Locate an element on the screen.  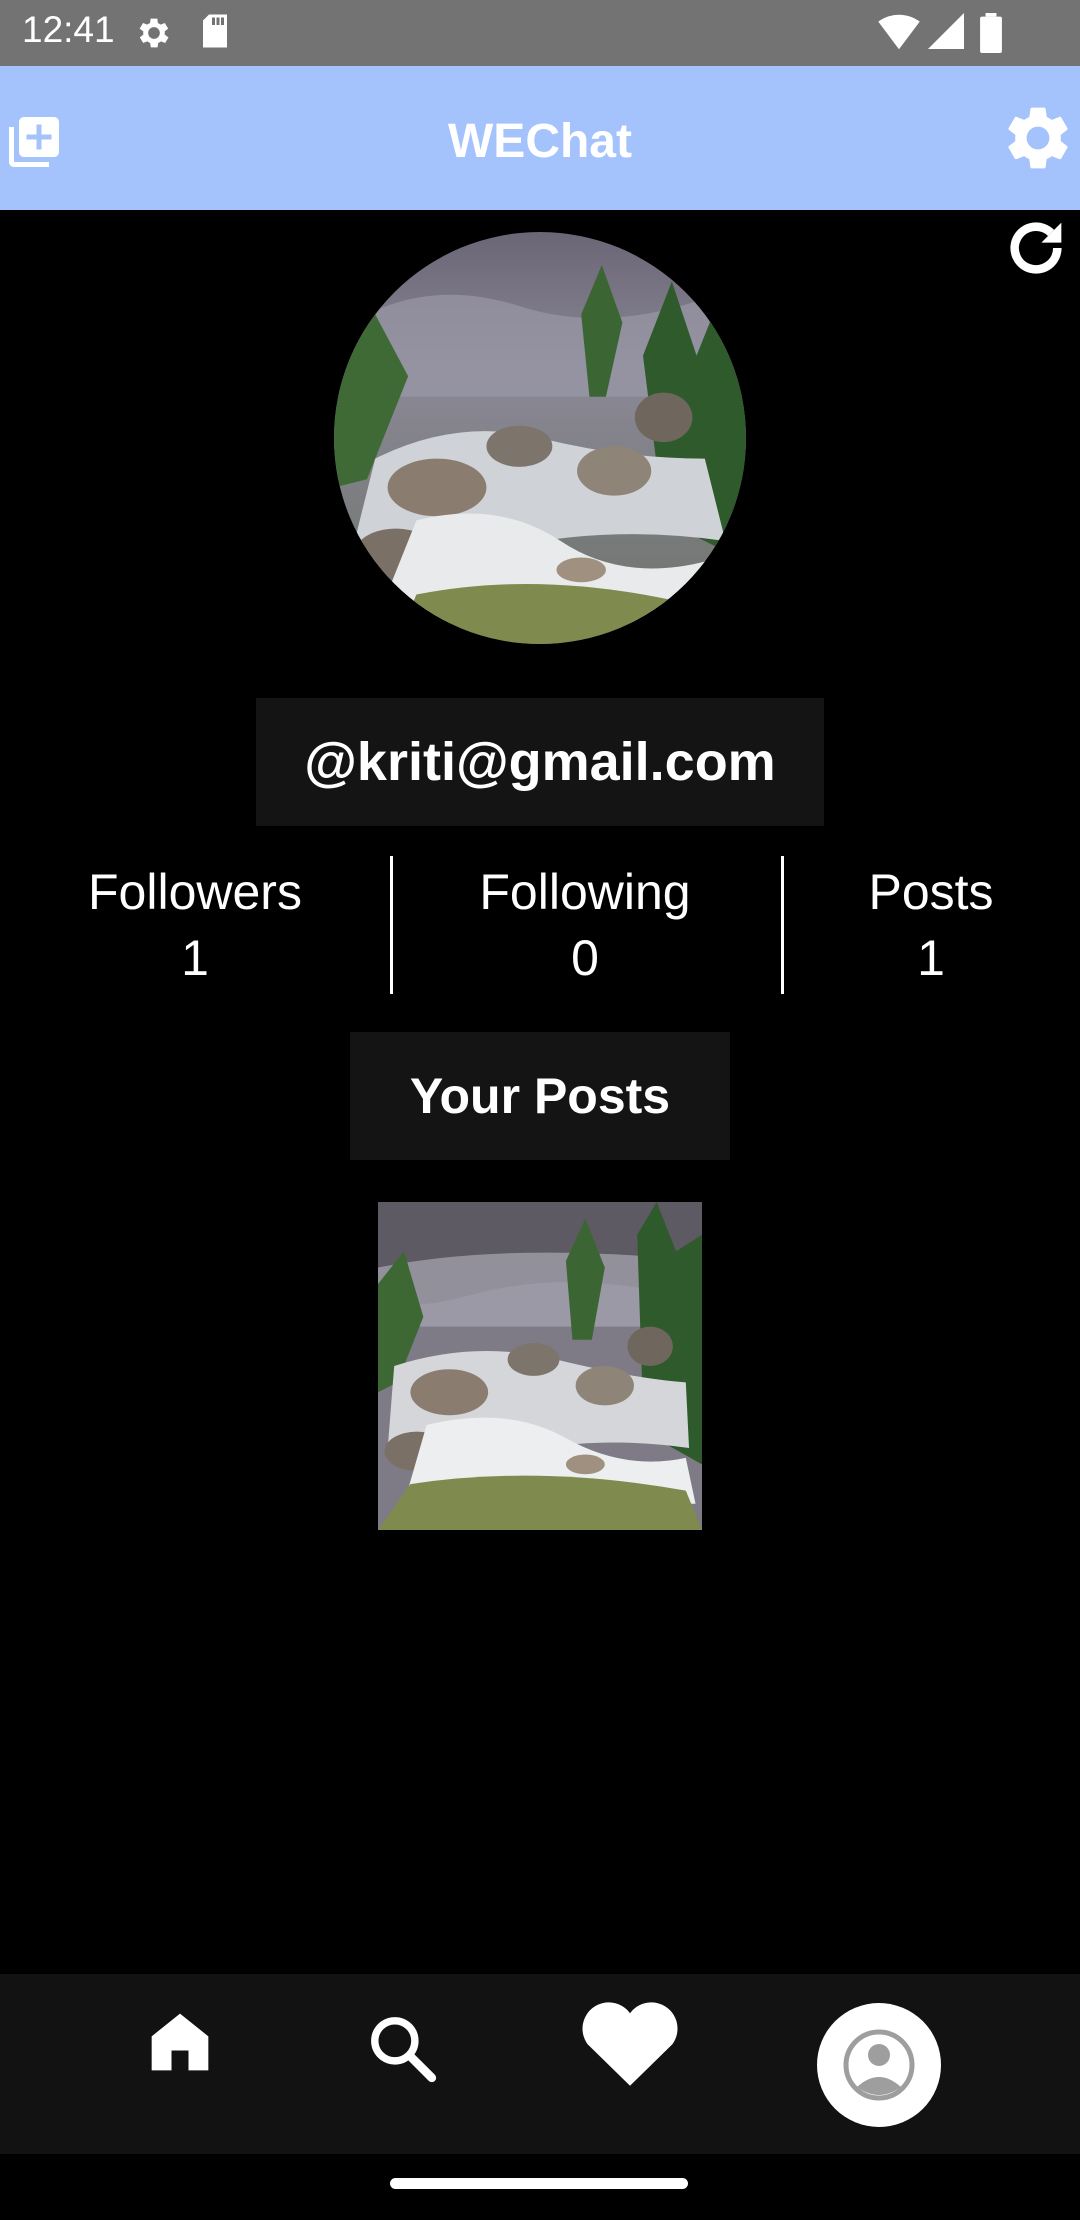
settings-status-icon is located at coordinates (154, 35).